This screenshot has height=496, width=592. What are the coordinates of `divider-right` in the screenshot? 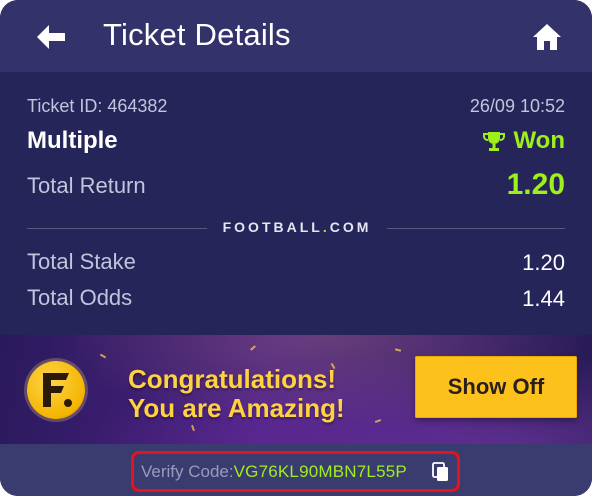 It's located at (476, 228).